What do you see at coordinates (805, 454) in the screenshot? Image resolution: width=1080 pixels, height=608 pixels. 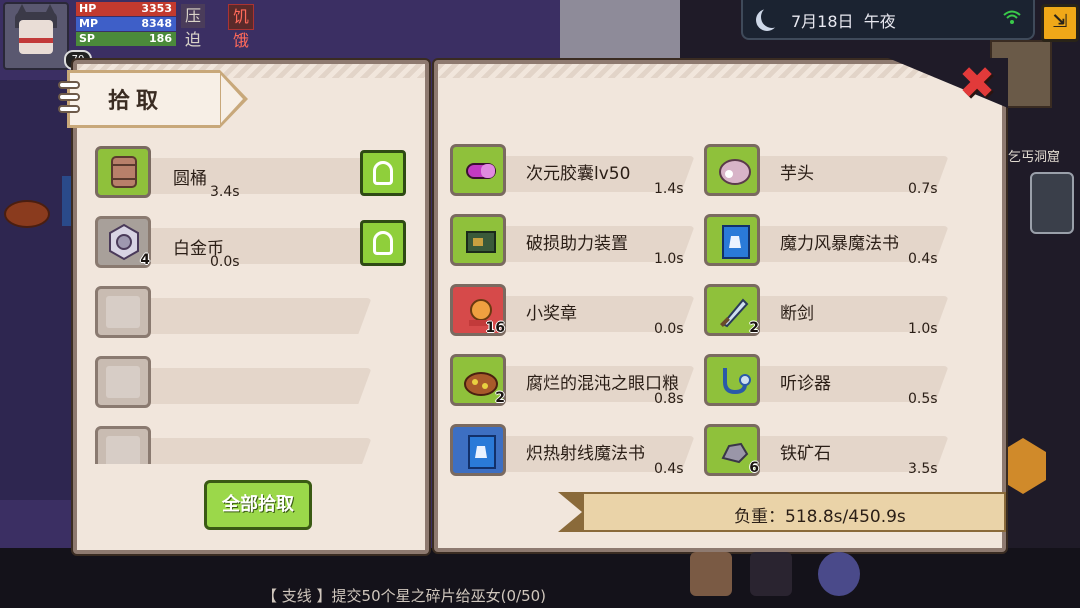 I see `item-name: 铁矿石` at bounding box center [805, 454].